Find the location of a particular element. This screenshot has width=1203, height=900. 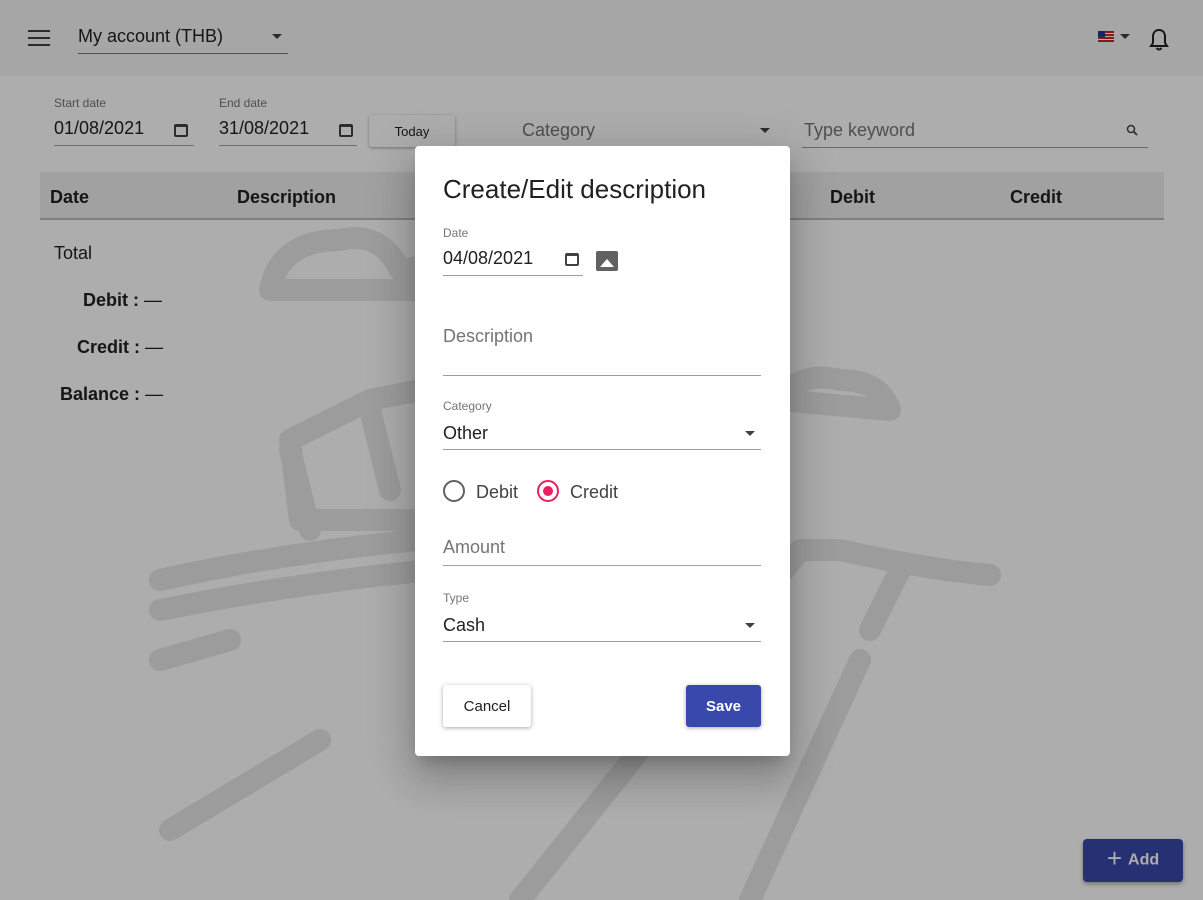

description-input: Description is located at coordinates (602, 350).